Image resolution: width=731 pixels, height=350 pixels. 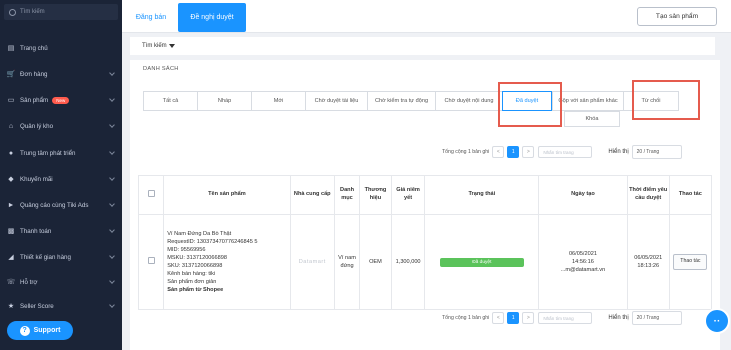 I want to click on chat-button: ··, so click(x=717, y=321).